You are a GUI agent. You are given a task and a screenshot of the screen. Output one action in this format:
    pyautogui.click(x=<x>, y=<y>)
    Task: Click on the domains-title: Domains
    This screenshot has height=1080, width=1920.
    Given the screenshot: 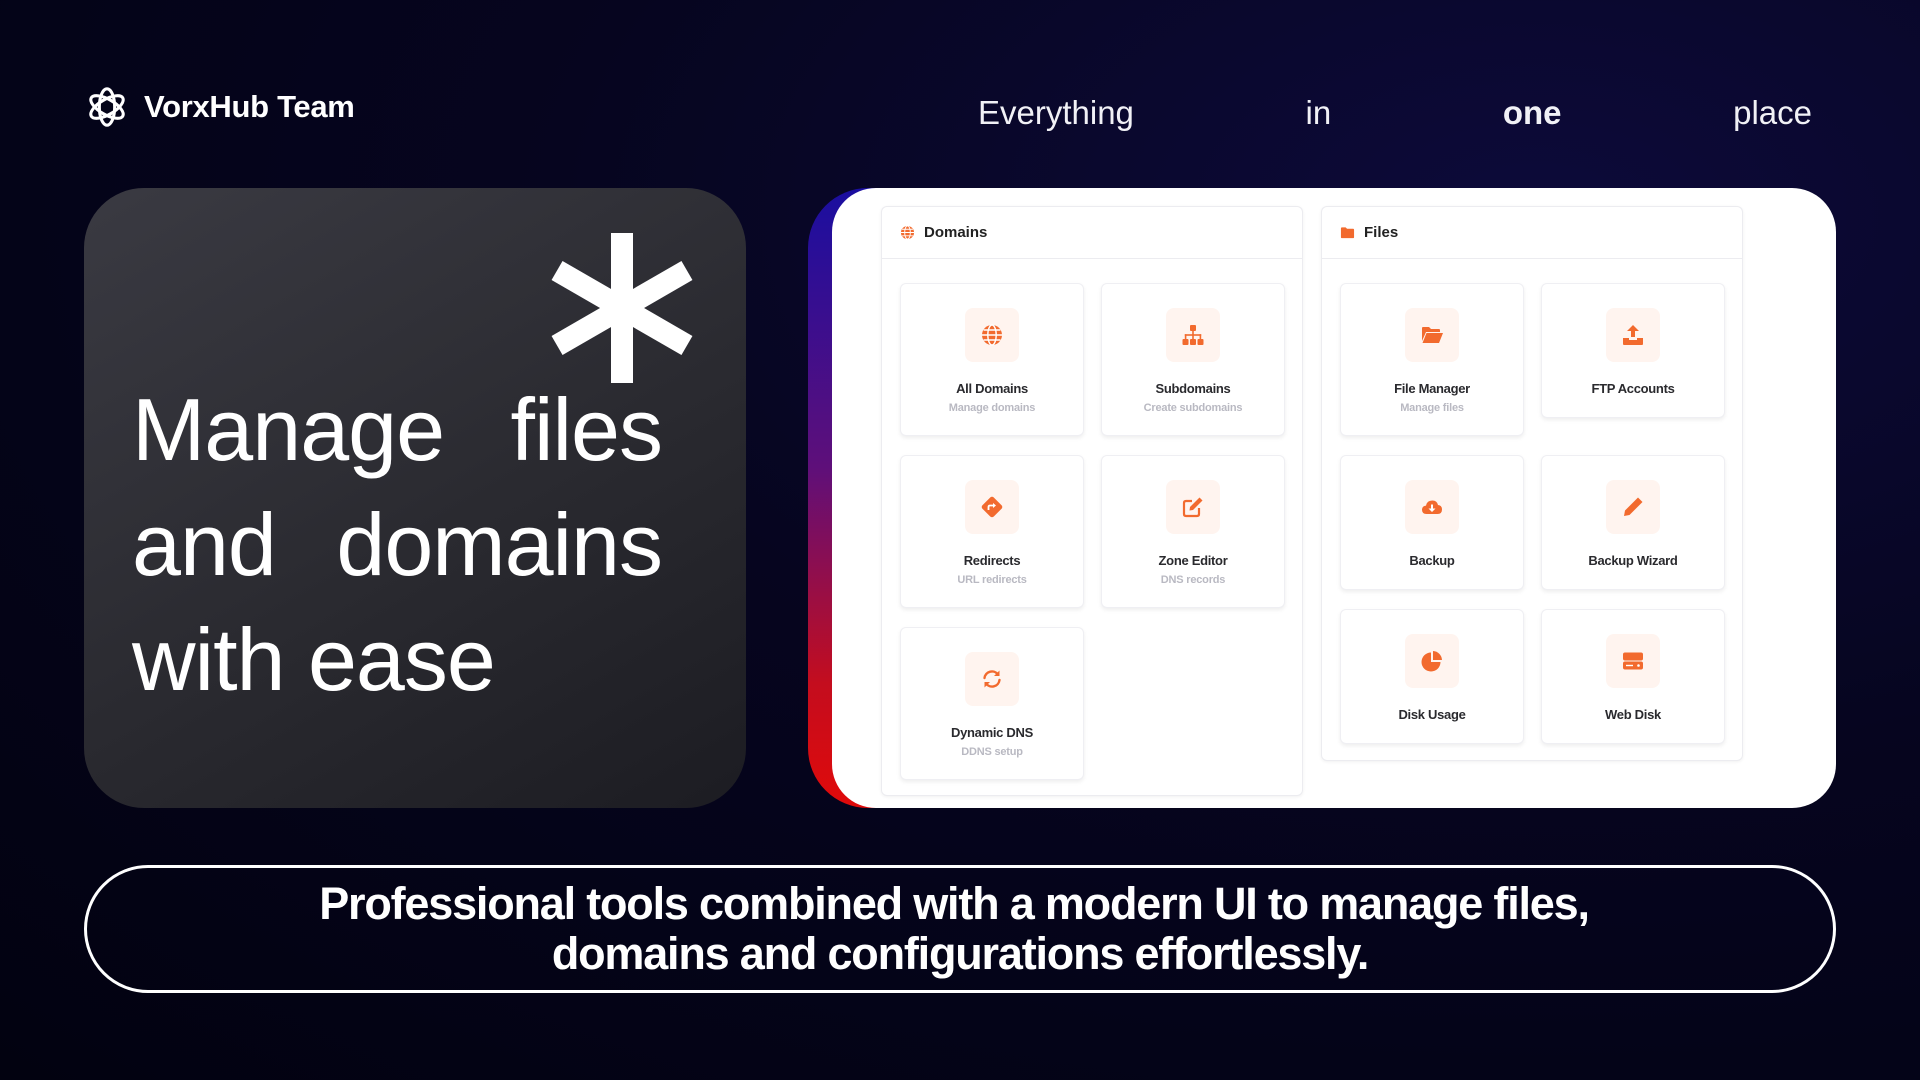 What is the action you would take?
    pyautogui.click(x=956, y=232)
    